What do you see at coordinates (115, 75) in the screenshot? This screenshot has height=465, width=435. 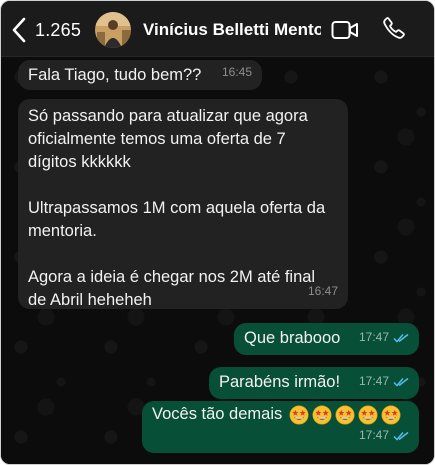 I see `message-text: Fala Tiago, tudo bem??` at bounding box center [115, 75].